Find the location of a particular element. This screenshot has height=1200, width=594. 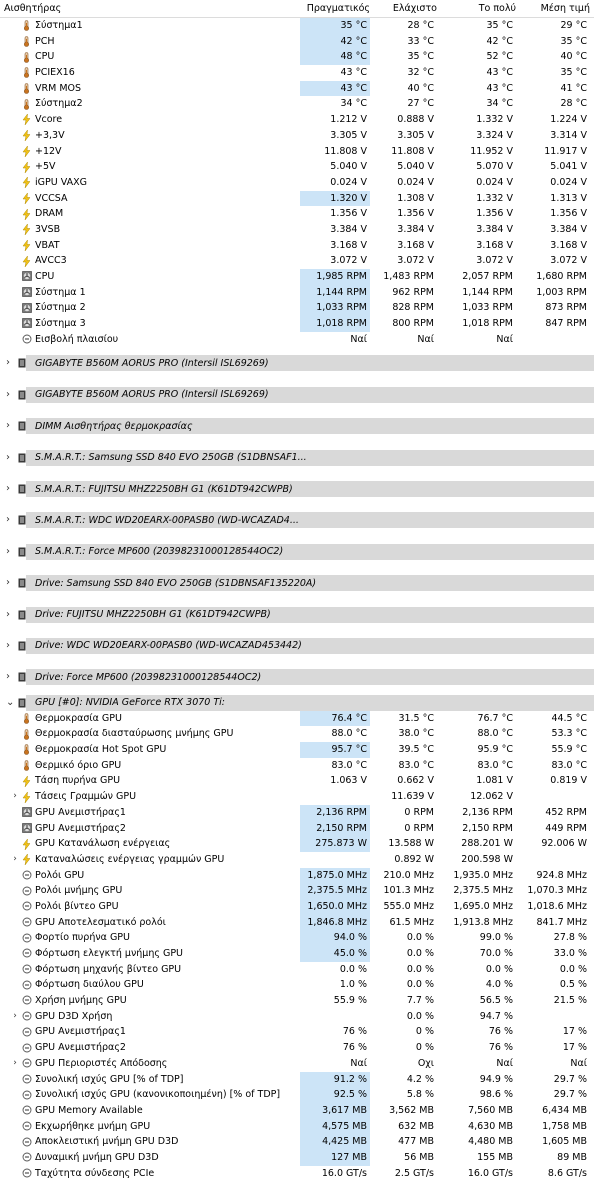

sensor-group-bar: GPU [#0]: NVIDIA GeForce RTX 3070 Ti: is located at coordinates (310, 702).